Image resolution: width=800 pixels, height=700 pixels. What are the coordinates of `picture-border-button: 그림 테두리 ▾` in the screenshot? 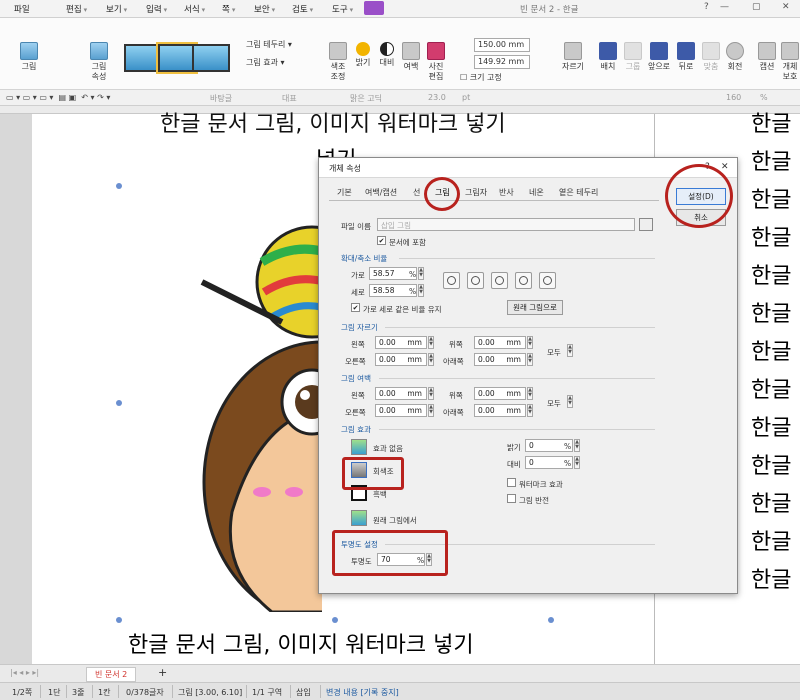 It's located at (269, 45).